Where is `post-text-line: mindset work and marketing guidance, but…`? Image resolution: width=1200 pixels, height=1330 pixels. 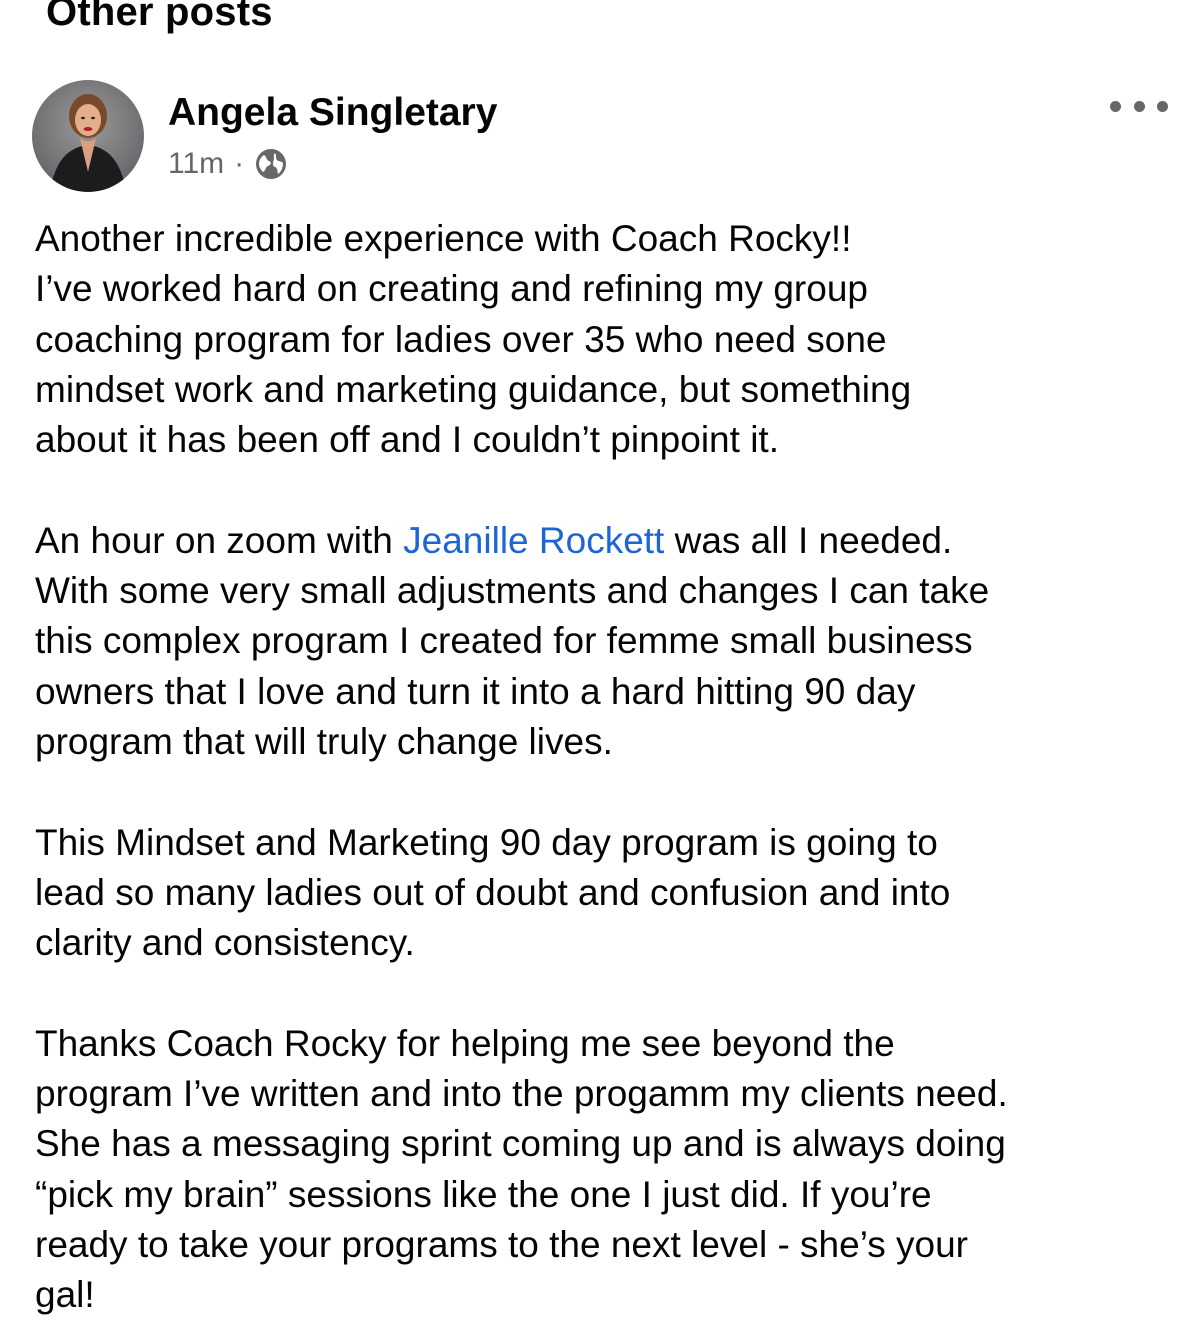
post-text-line: mindset work and marketing guidance, but… is located at coordinates (473, 389).